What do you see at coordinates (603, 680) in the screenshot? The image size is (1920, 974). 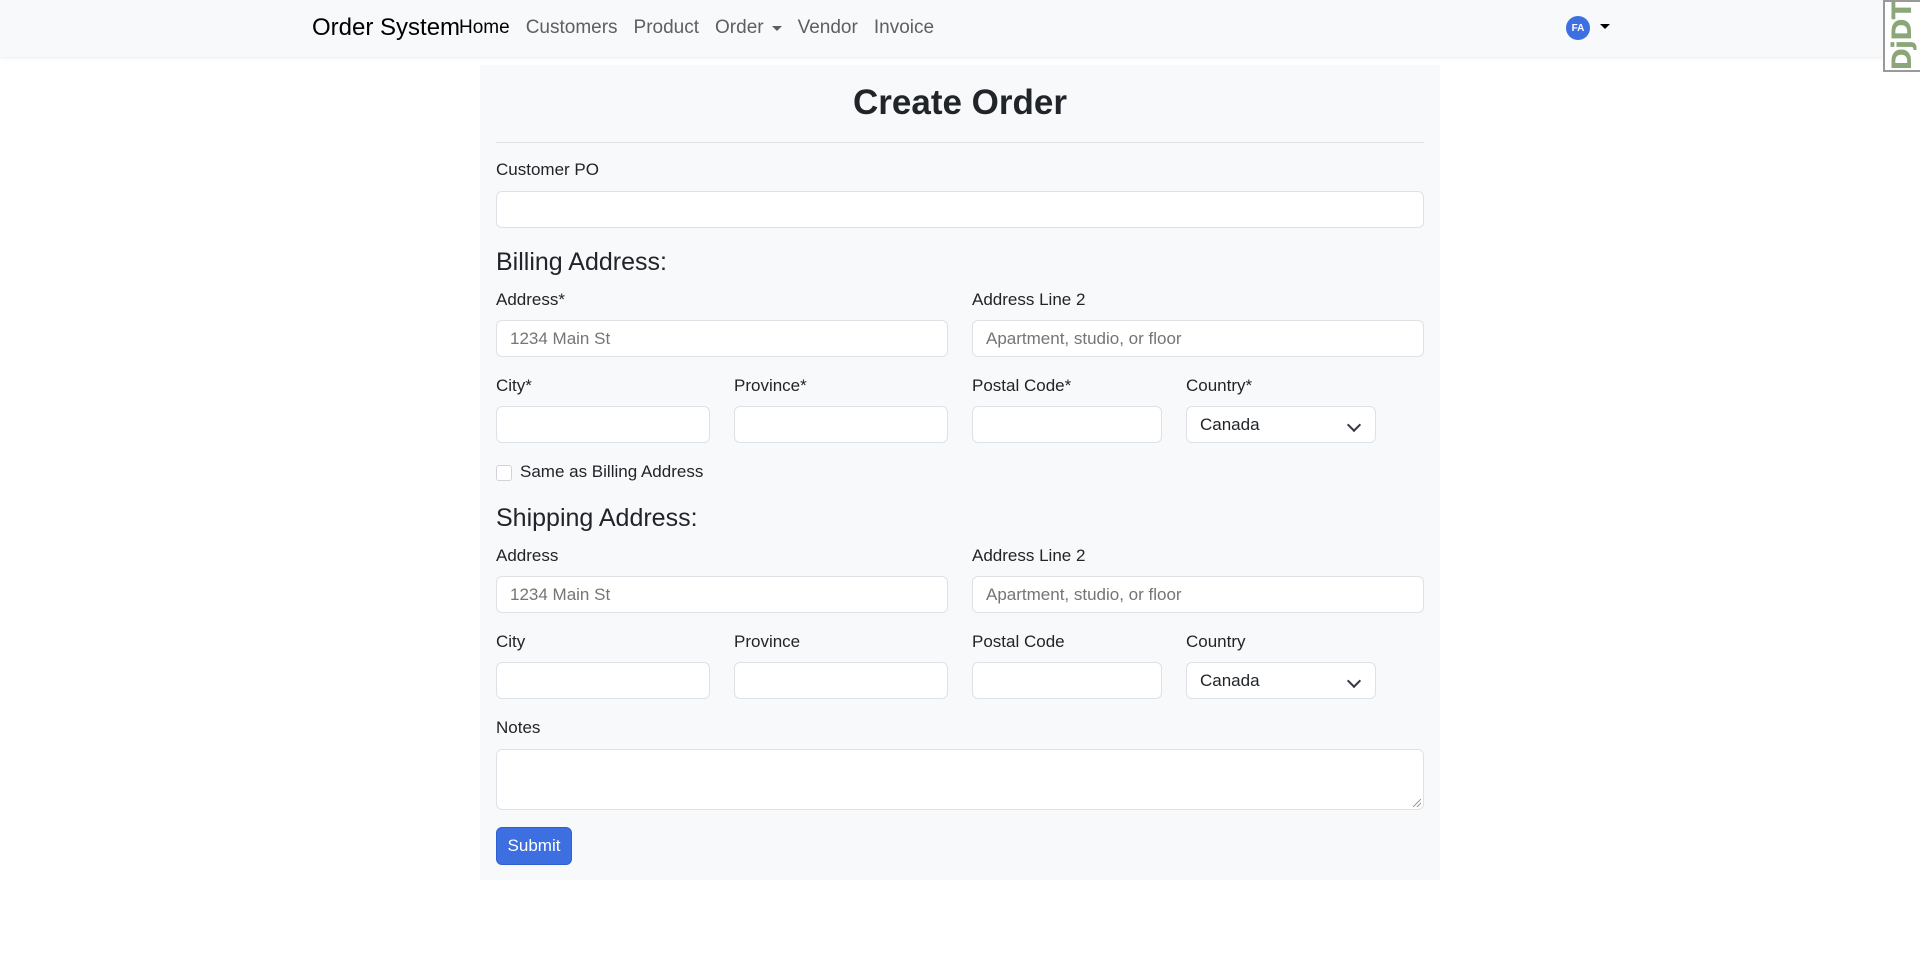 I see `shipping-city-input` at bounding box center [603, 680].